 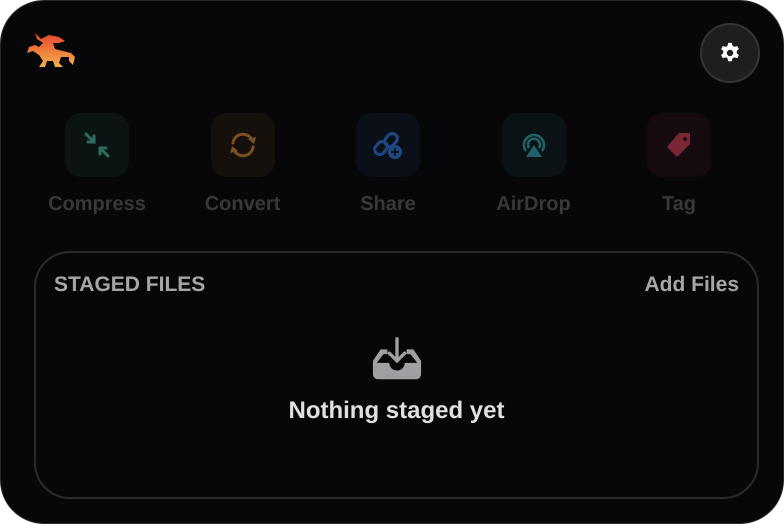 What do you see at coordinates (130, 285) in the screenshot?
I see `section-title: STAGED FILES` at bounding box center [130, 285].